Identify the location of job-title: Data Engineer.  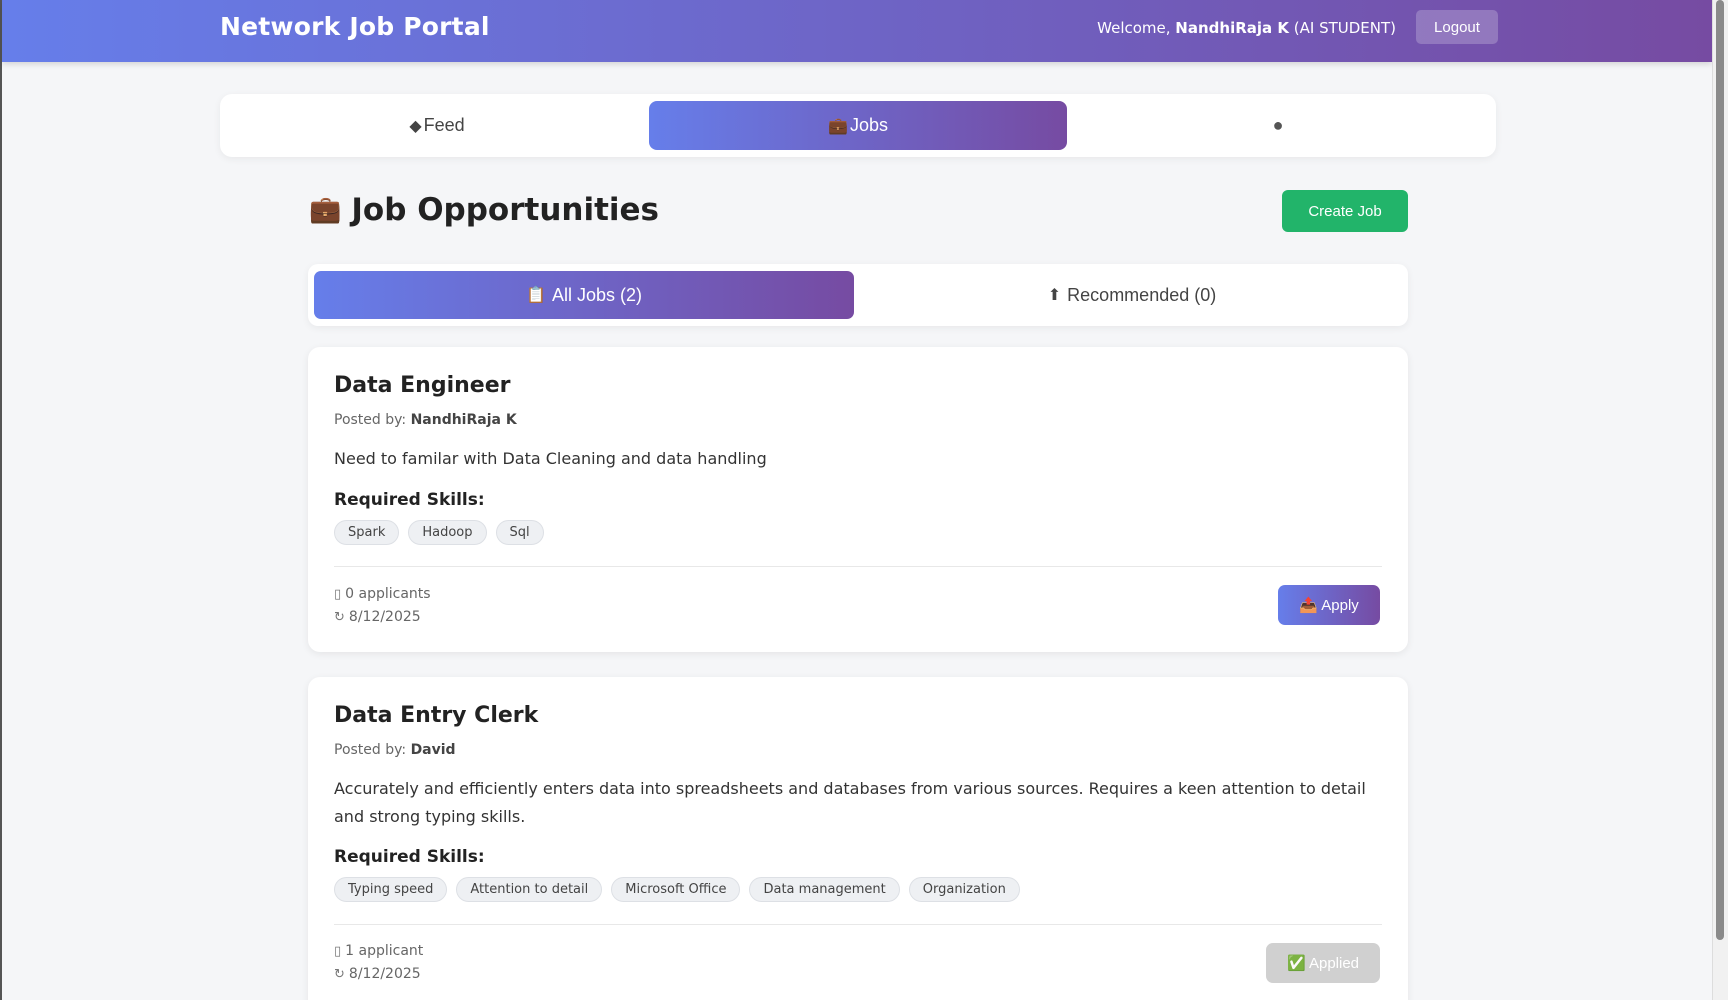
(422, 385).